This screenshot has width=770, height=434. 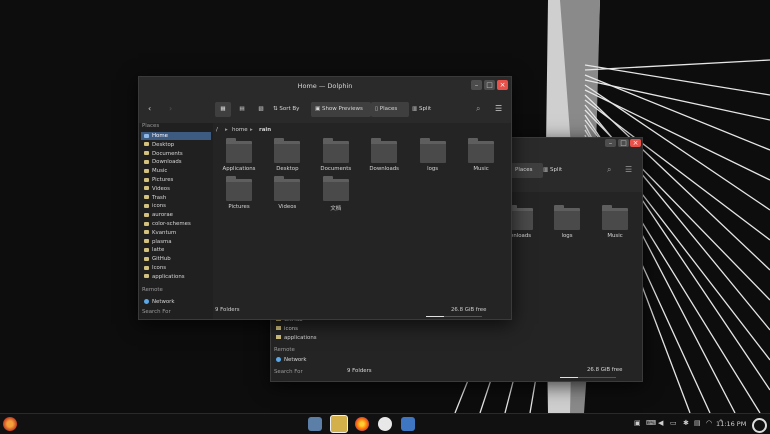 I want to click on sidebar-item-kvantum: Kvantum, so click(x=176, y=233).